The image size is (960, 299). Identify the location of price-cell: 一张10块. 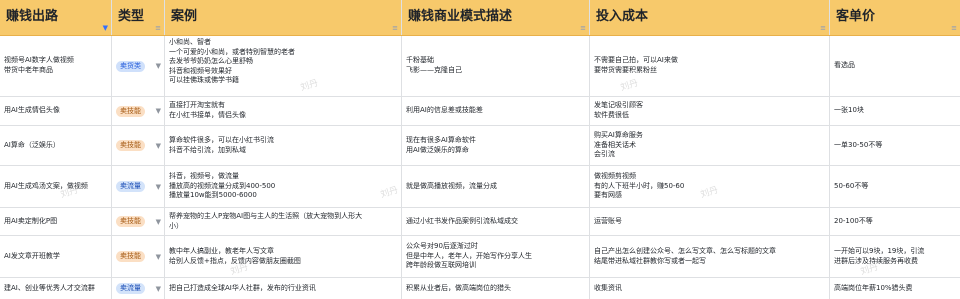
(895, 111).